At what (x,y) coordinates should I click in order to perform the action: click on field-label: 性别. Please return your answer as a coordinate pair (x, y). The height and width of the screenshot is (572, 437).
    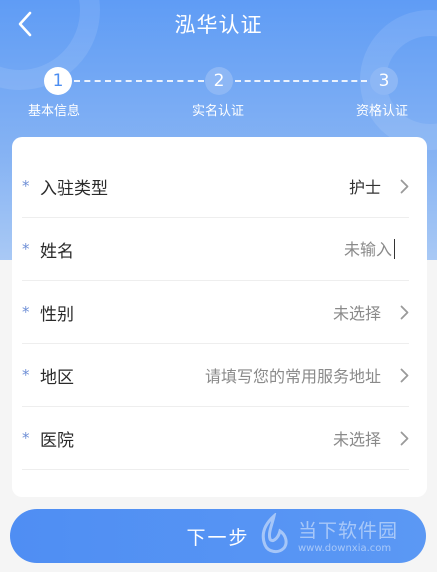
    Looking at the image, I should click on (57, 314).